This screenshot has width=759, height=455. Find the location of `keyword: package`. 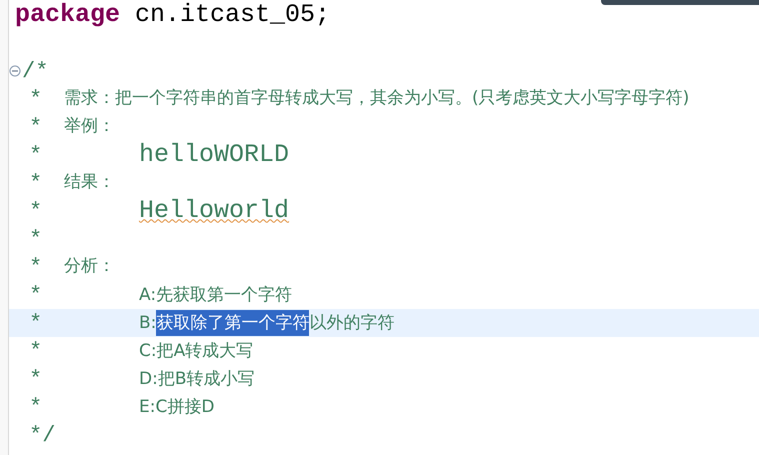

keyword: package is located at coordinates (67, 16).